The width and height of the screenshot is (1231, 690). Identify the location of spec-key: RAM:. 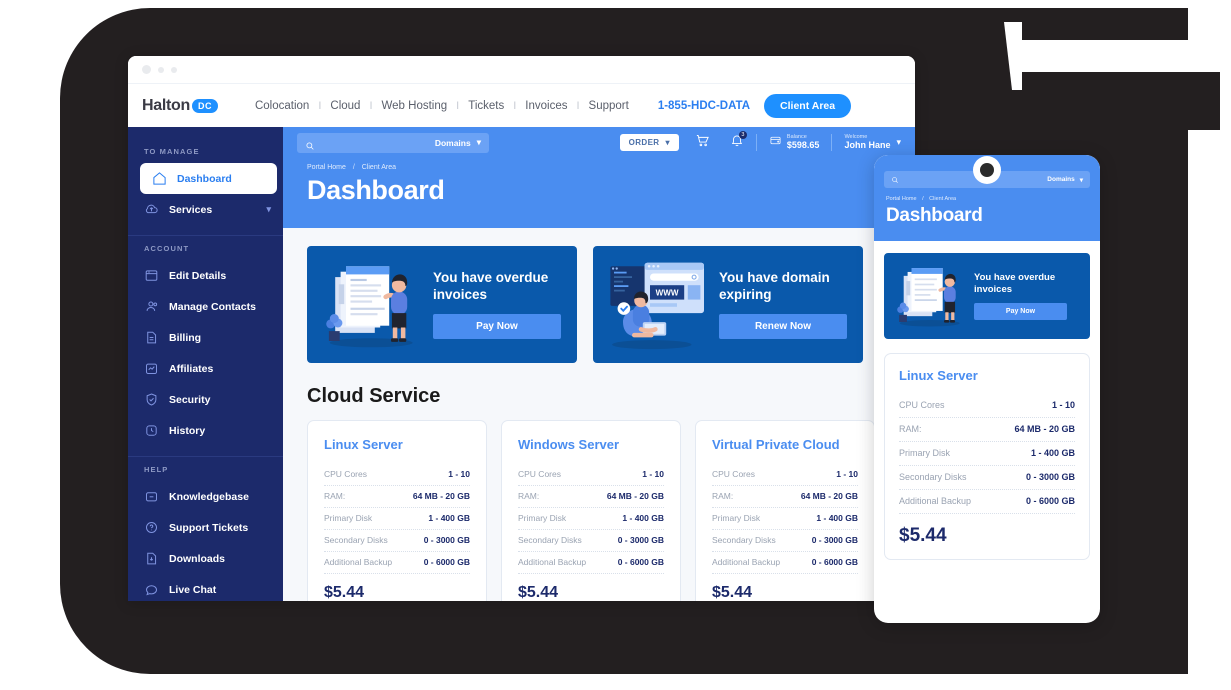
(335, 496).